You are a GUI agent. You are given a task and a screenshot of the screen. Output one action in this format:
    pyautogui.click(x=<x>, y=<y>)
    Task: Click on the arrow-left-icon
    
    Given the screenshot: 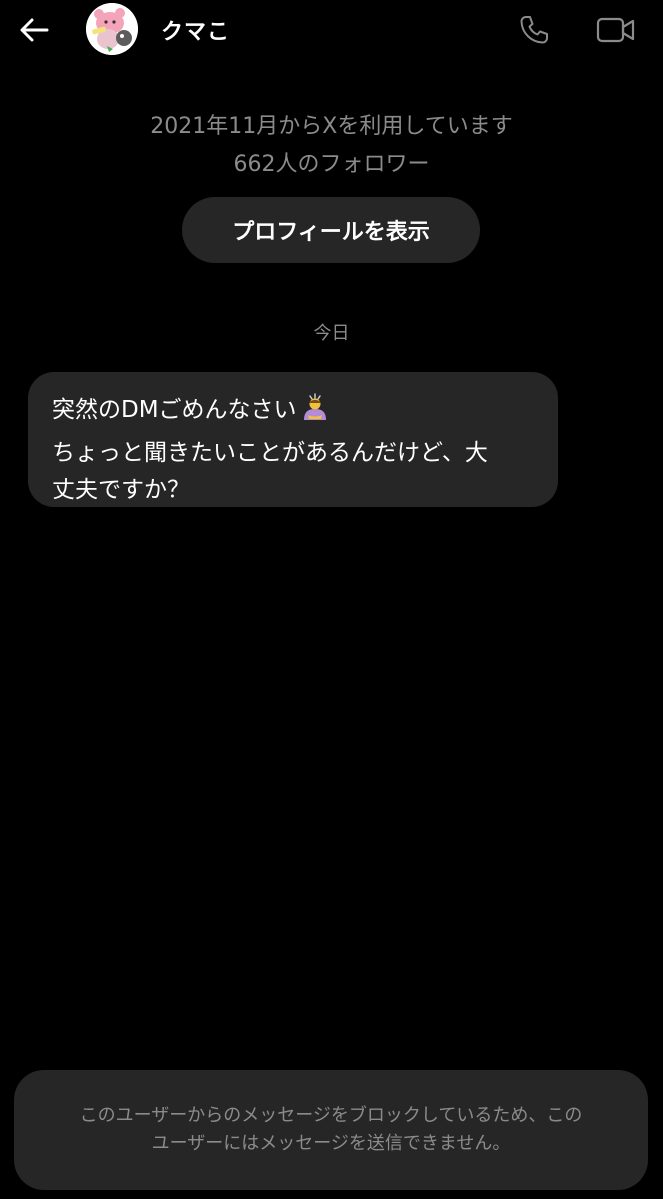 What is the action you would take?
    pyautogui.click(x=34, y=30)
    